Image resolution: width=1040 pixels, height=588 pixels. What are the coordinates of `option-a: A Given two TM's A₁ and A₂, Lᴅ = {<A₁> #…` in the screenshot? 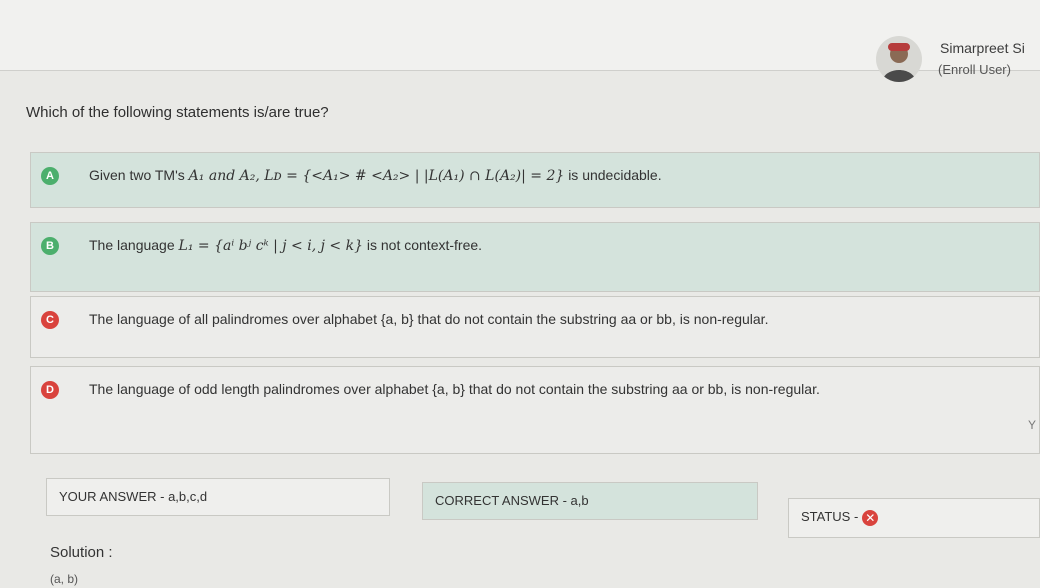 It's located at (535, 180).